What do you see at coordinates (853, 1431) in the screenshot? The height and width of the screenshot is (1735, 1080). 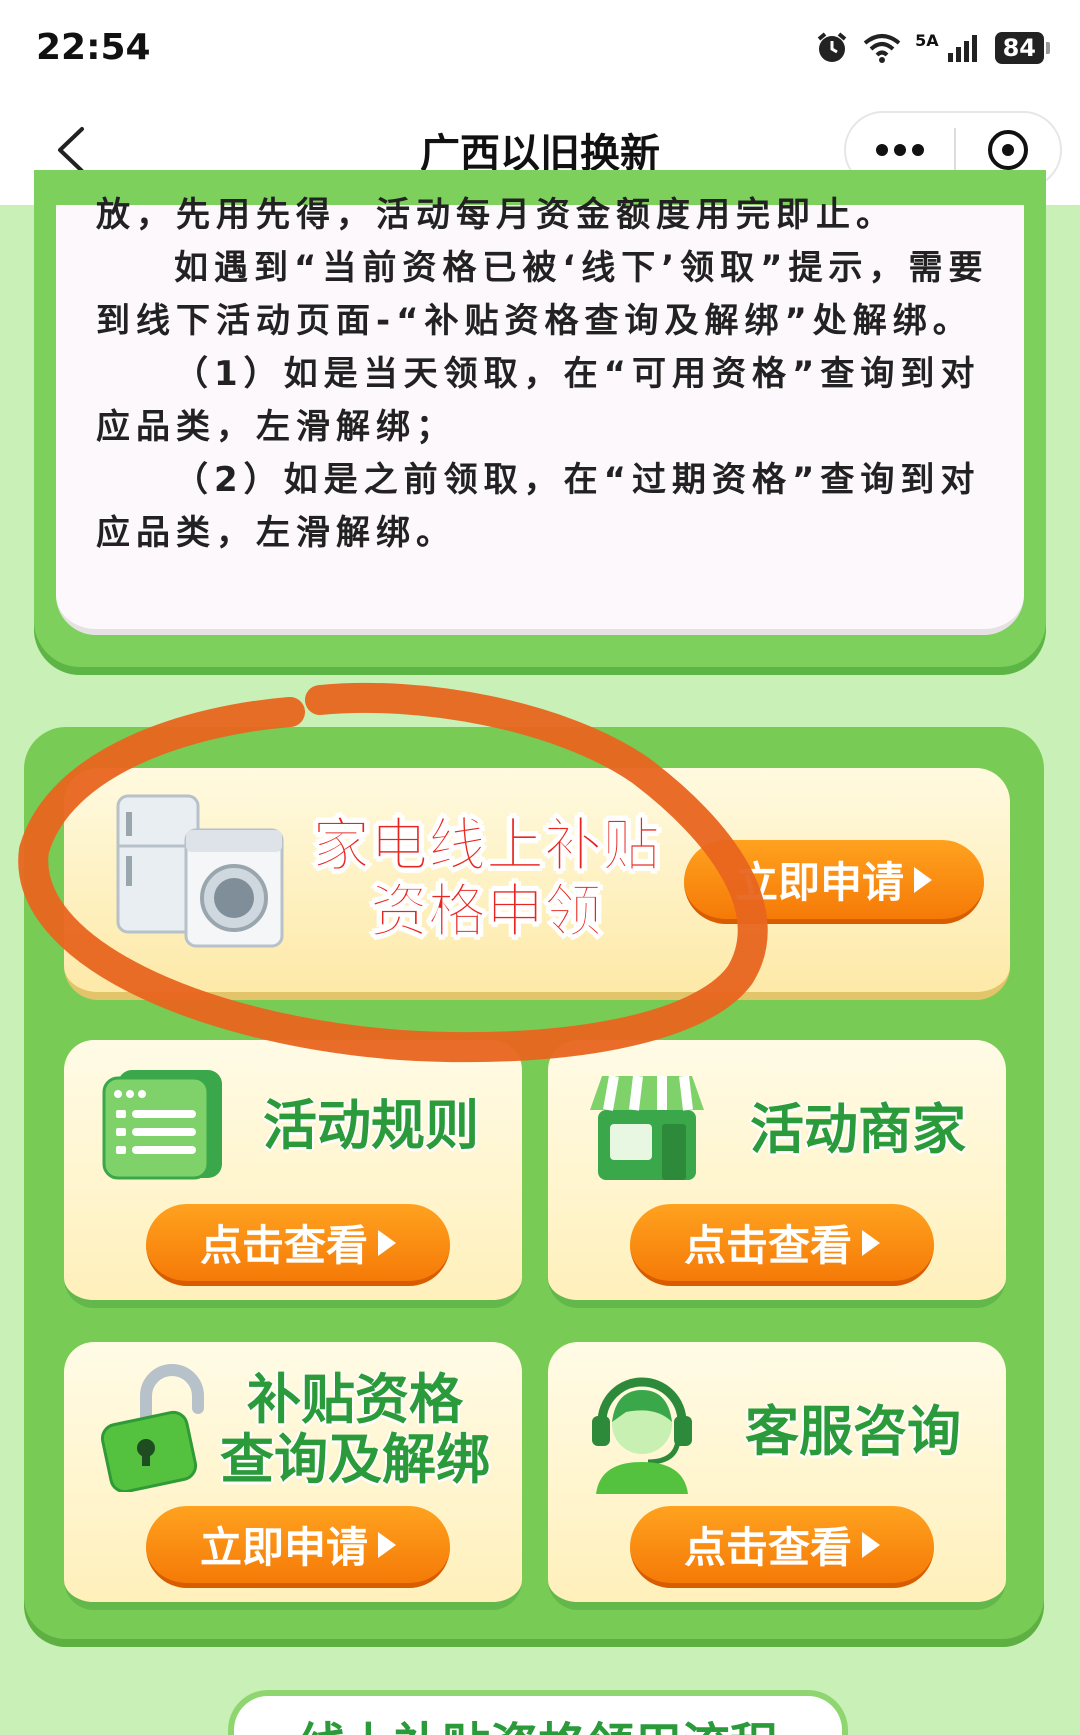 I see `customer-service-title: 客服咨询` at bounding box center [853, 1431].